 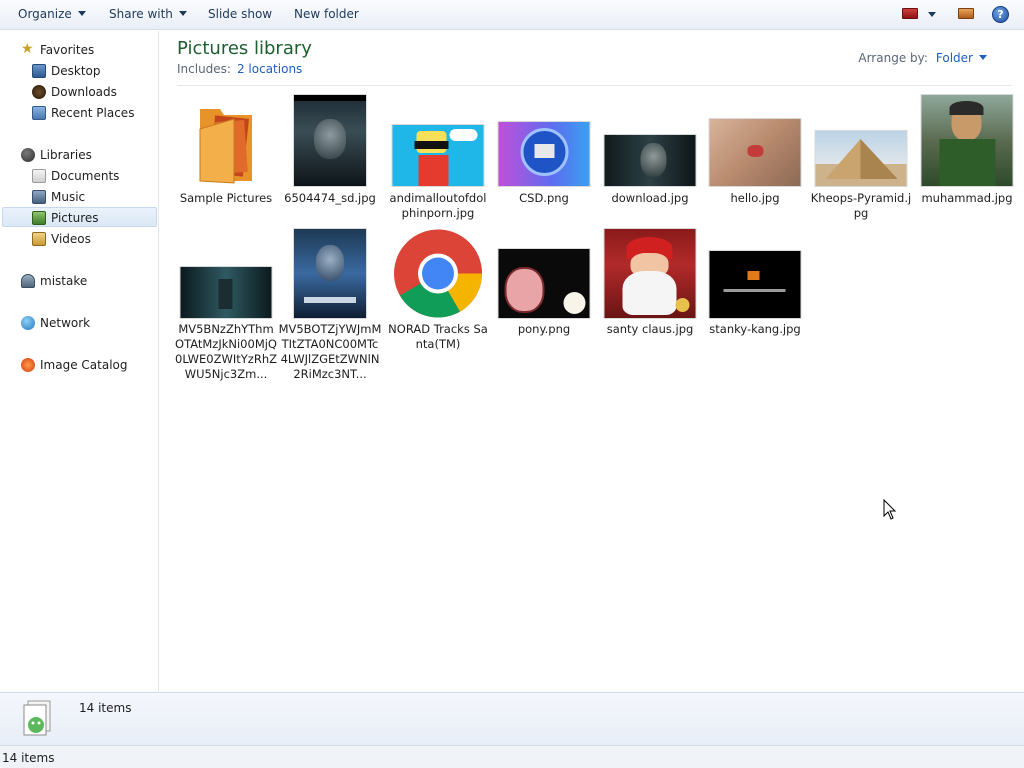 I want to click on file-label: 6504474_sd.jpg, so click(x=330, y=198).